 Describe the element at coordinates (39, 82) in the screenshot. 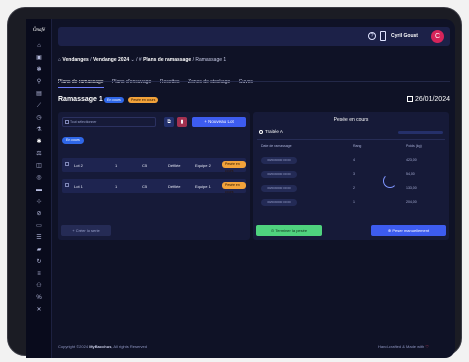

I see `location-icon: ⚲` at that location.